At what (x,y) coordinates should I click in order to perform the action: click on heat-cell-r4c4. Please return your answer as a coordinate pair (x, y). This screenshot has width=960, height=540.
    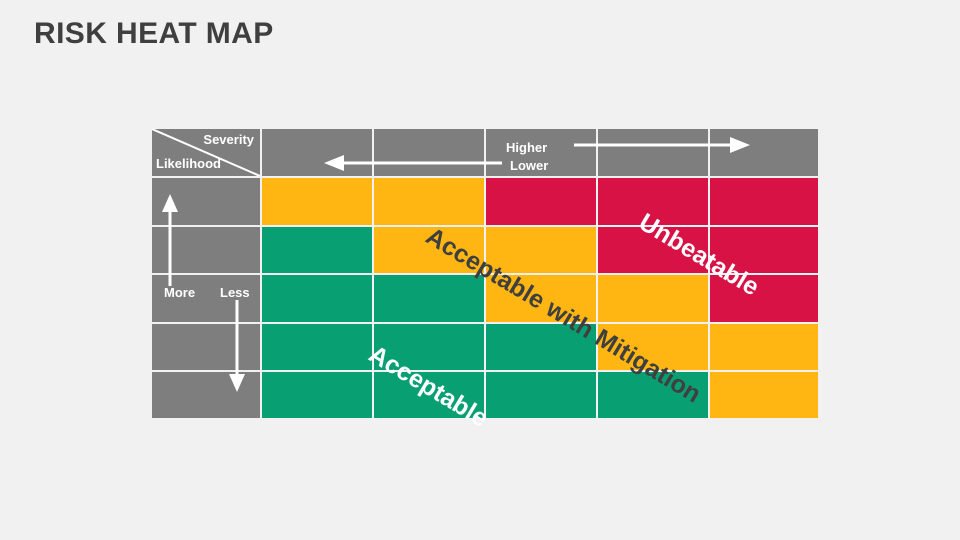
    Looking at the image, I should click on (653, 347).